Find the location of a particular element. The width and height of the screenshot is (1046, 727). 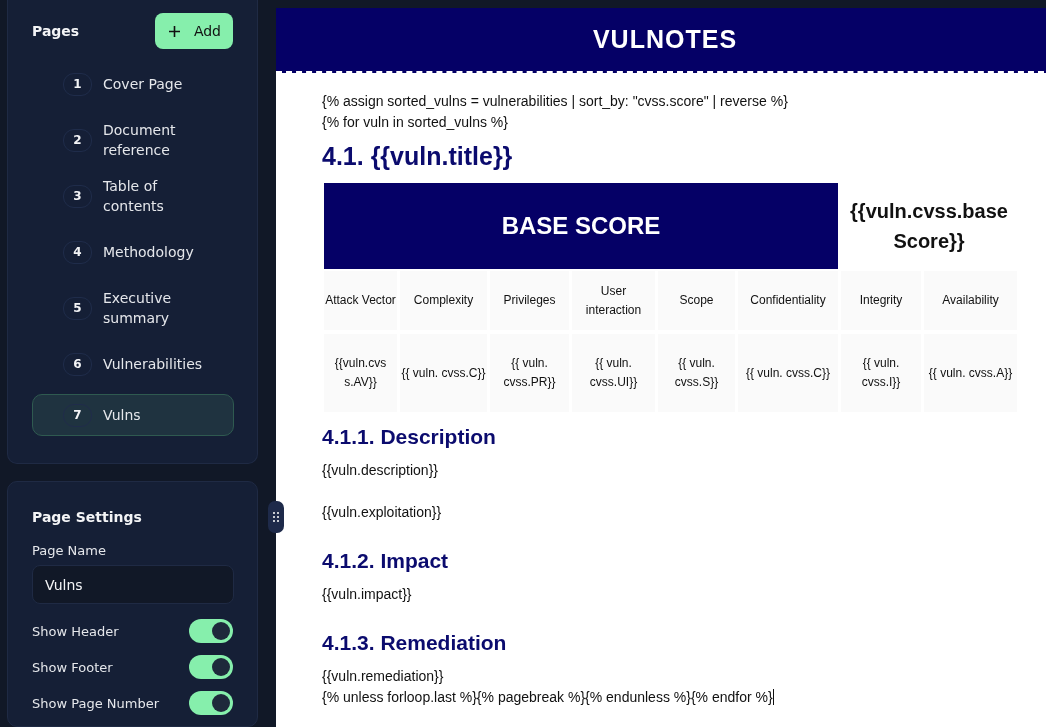

page-name-field: Vulns is located at coordinates (133, 584).